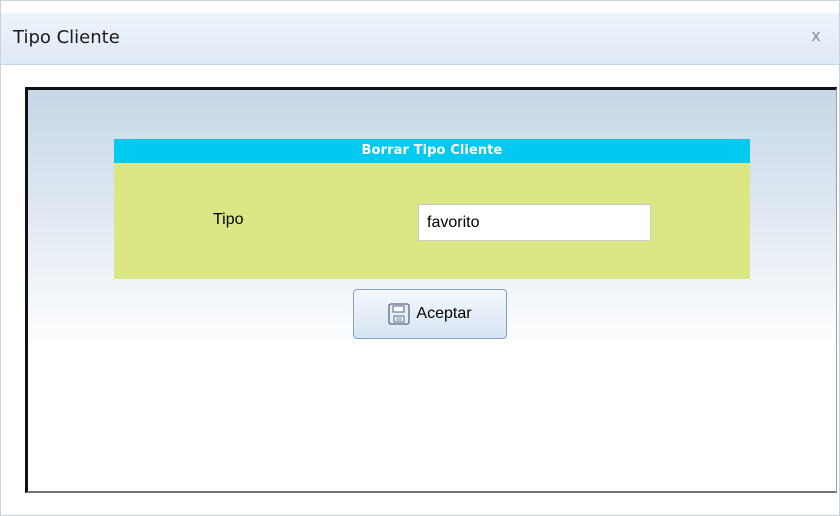 Image resolution: width=840 pixels, height=516 pixels. Describe the element at coordinates (420, 39) in the screenshot. I see `title-bar: Tipo Cliente x` at that location.